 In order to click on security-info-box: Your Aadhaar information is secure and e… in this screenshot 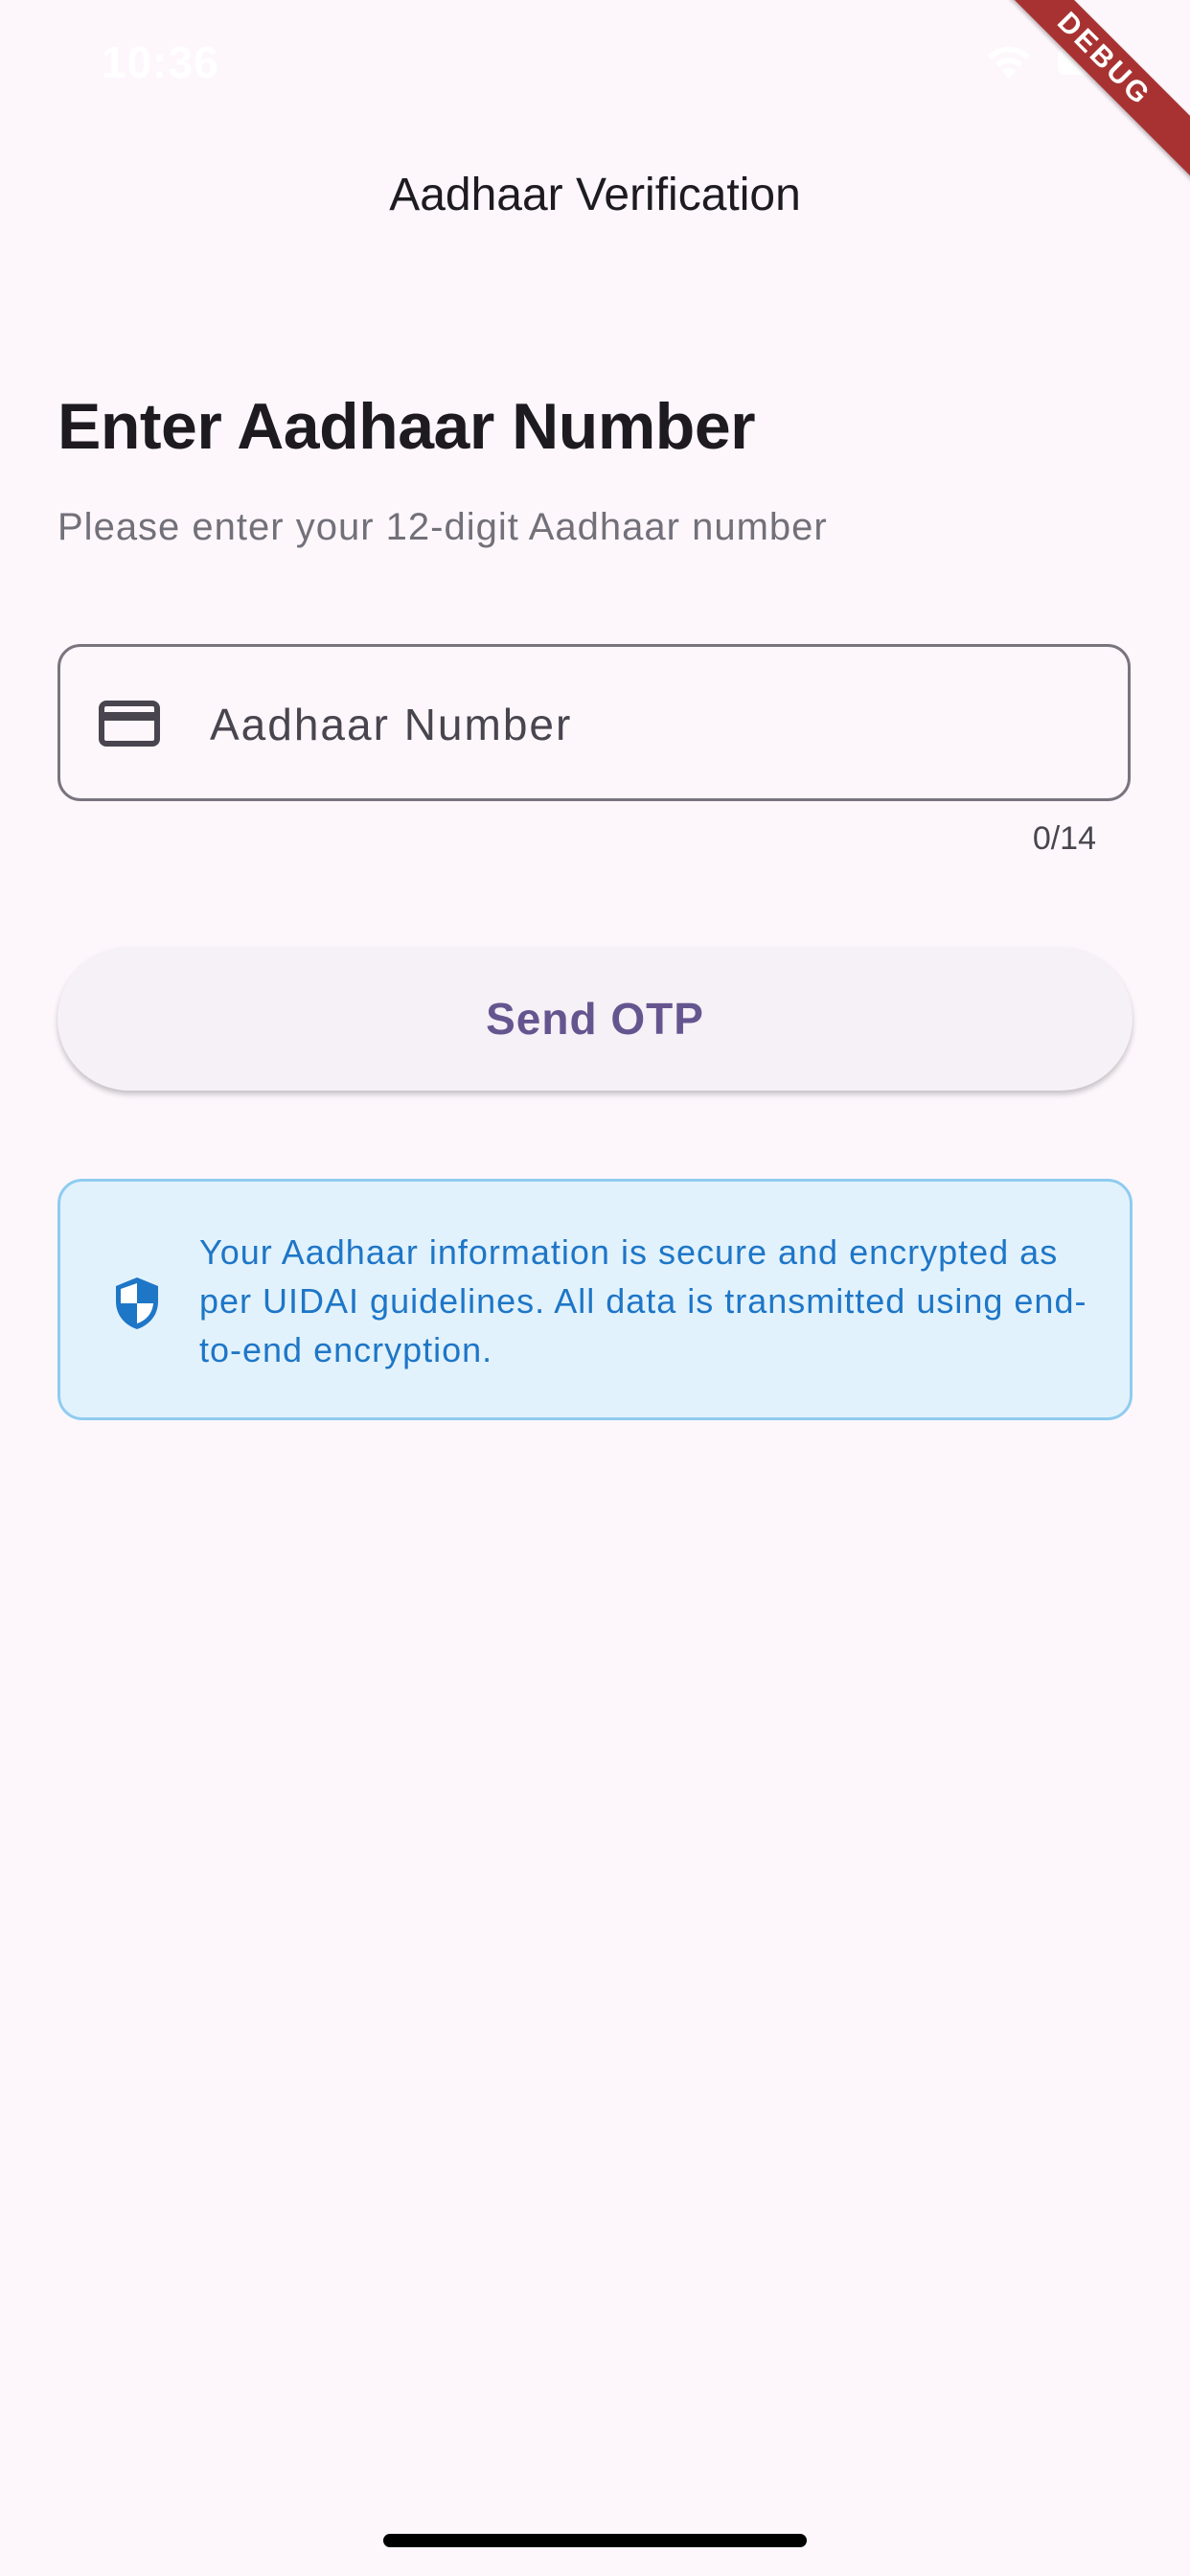, I will do `click(595, 1299)`.